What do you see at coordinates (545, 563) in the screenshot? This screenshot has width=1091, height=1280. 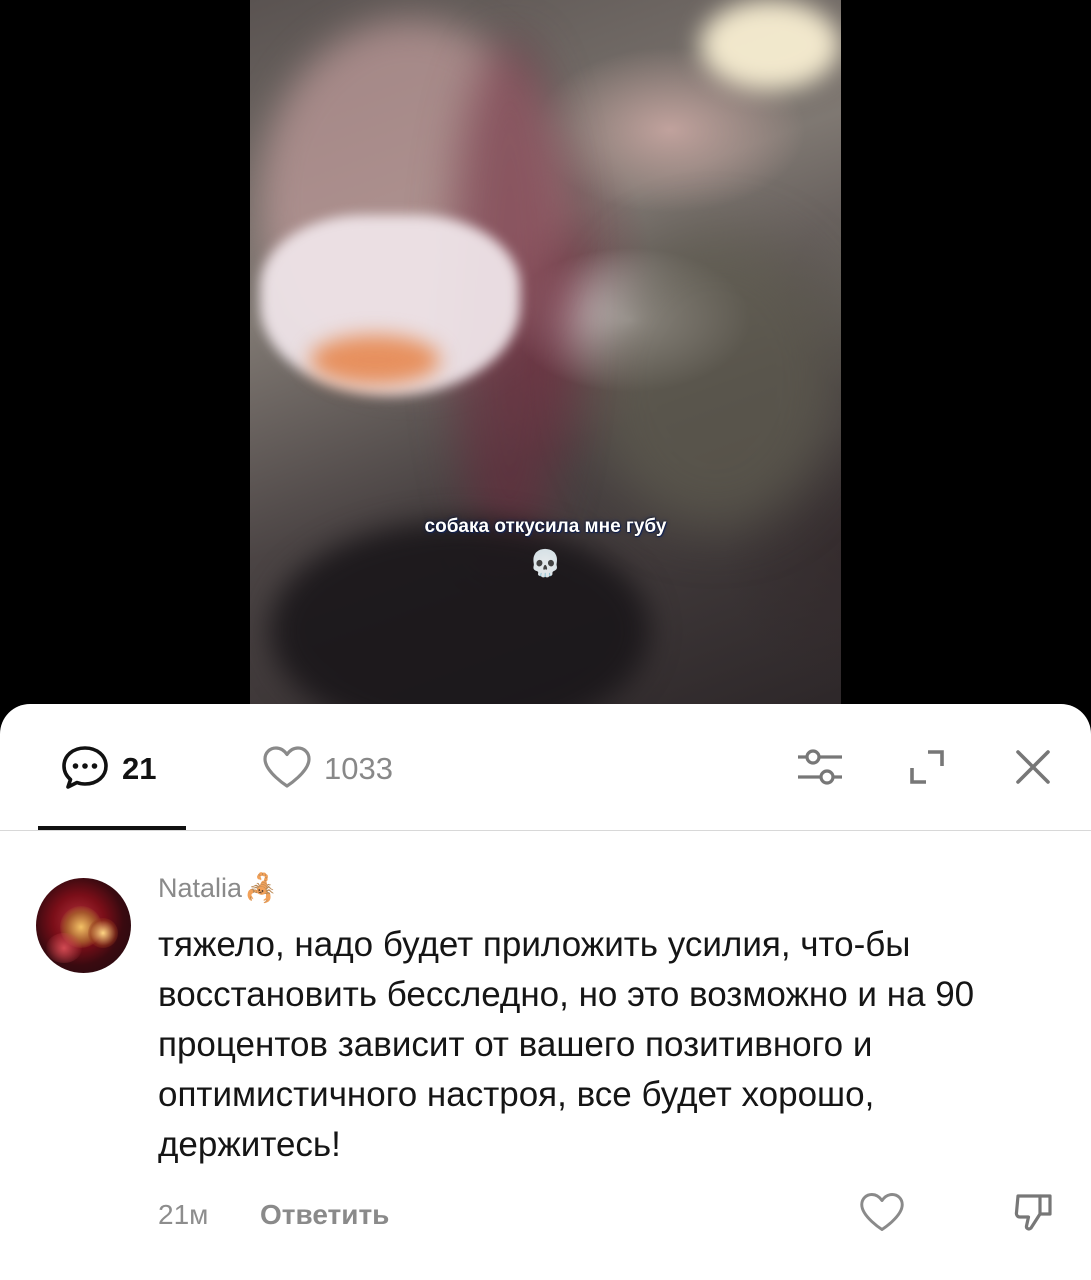 I see `skull-emoji: 💀` at bounding box center [545, 563].